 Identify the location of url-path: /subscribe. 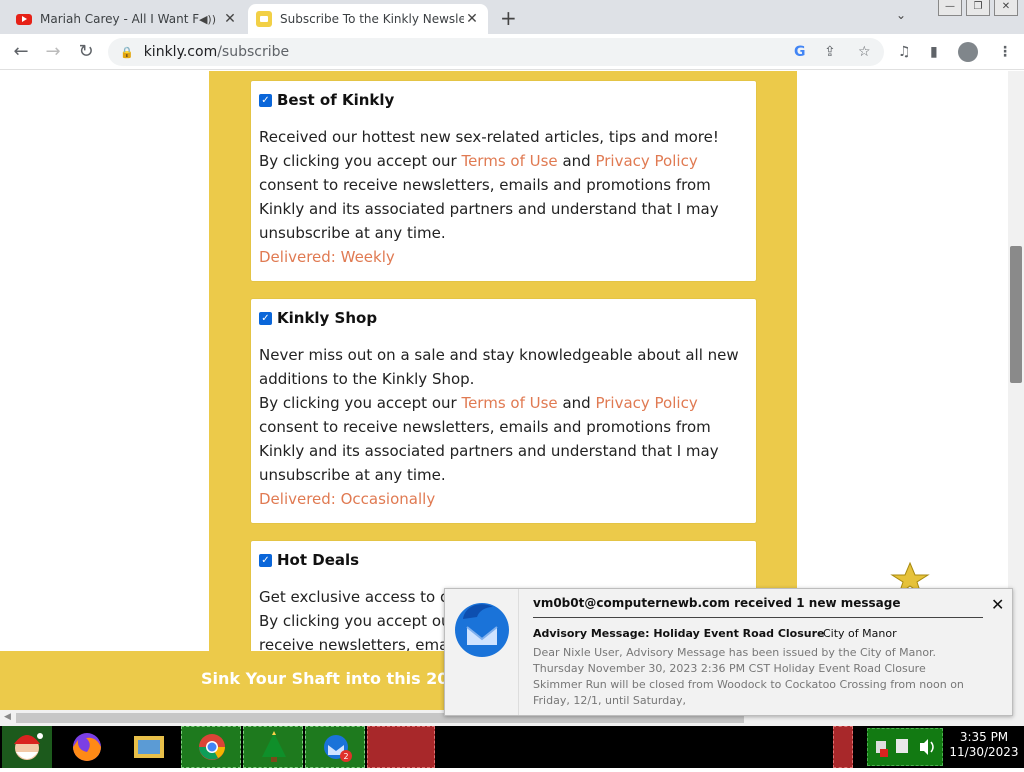
(253, 52).